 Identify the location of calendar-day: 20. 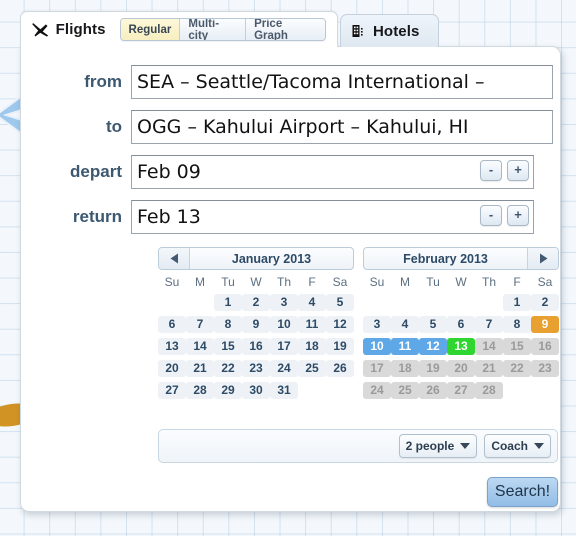
(172, 368).